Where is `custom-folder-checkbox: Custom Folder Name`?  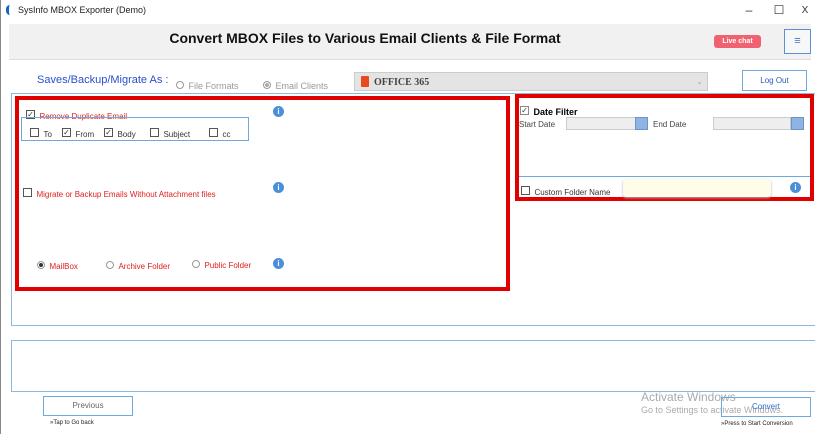
custom-folder-checkbox: Custom Folder Name is located at coordinates (565, 191).